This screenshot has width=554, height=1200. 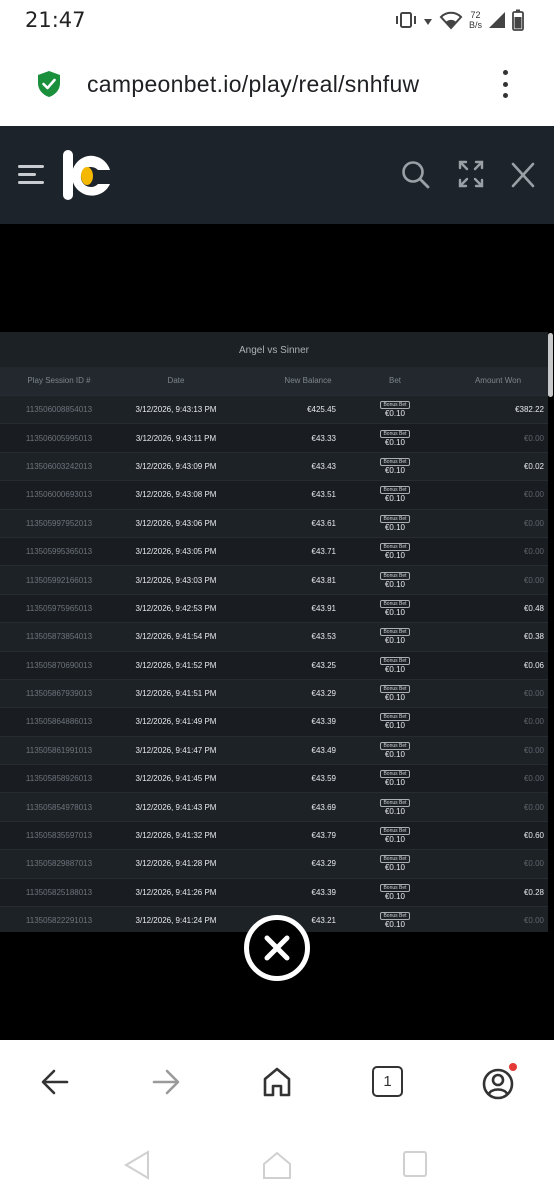 I want to click on back-icon, so click(x=55, y=1082).